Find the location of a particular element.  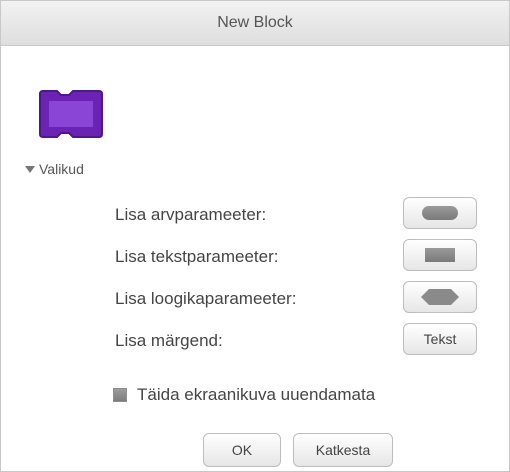

add-text-param-button is located at coordinates (440, 255).